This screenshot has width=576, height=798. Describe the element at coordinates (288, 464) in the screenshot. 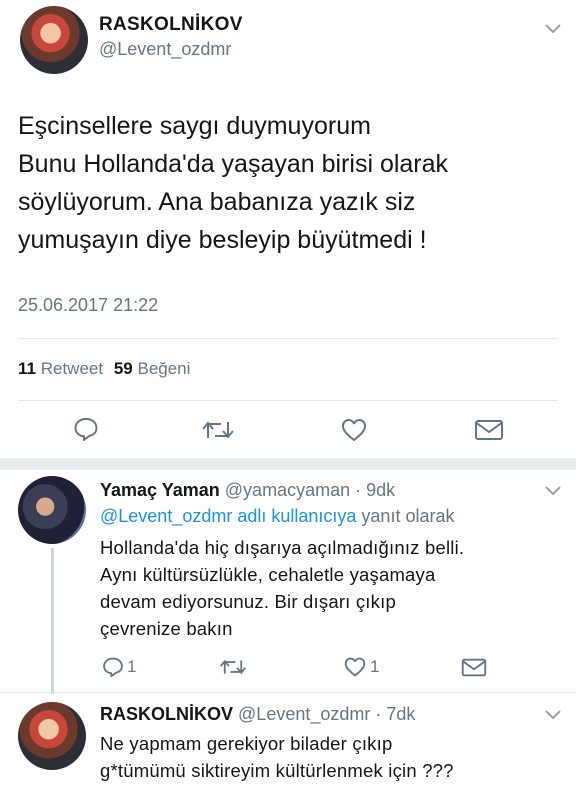

I see `section-separator` at that location.